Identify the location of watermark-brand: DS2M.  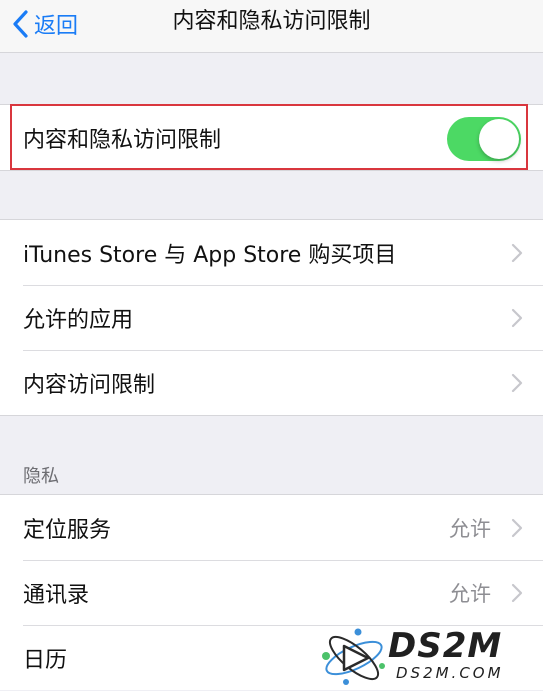
(445, 646).